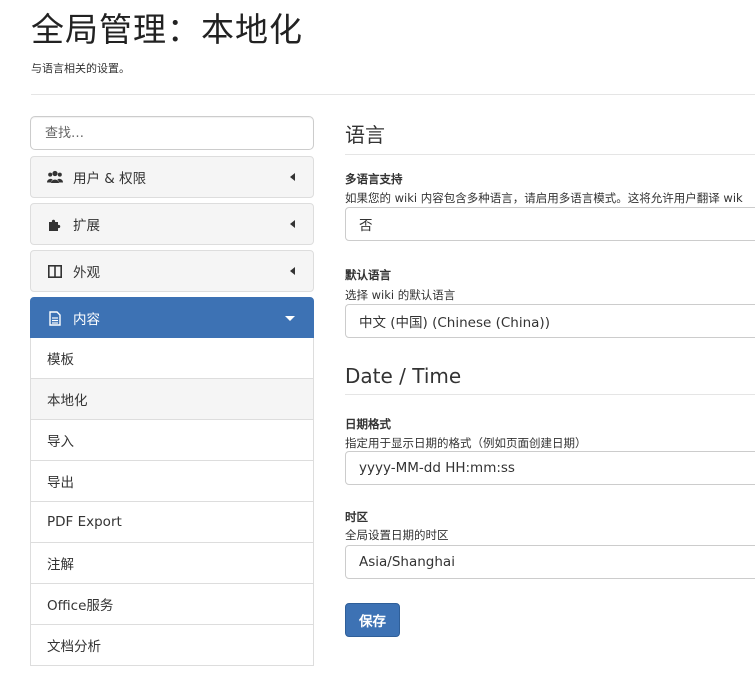 The height and width of the screenshot is (678, 755). Describe the element at coordinates (172, 358) in the screenshot. I see `sidebar-item-templates: 模板` at that location.